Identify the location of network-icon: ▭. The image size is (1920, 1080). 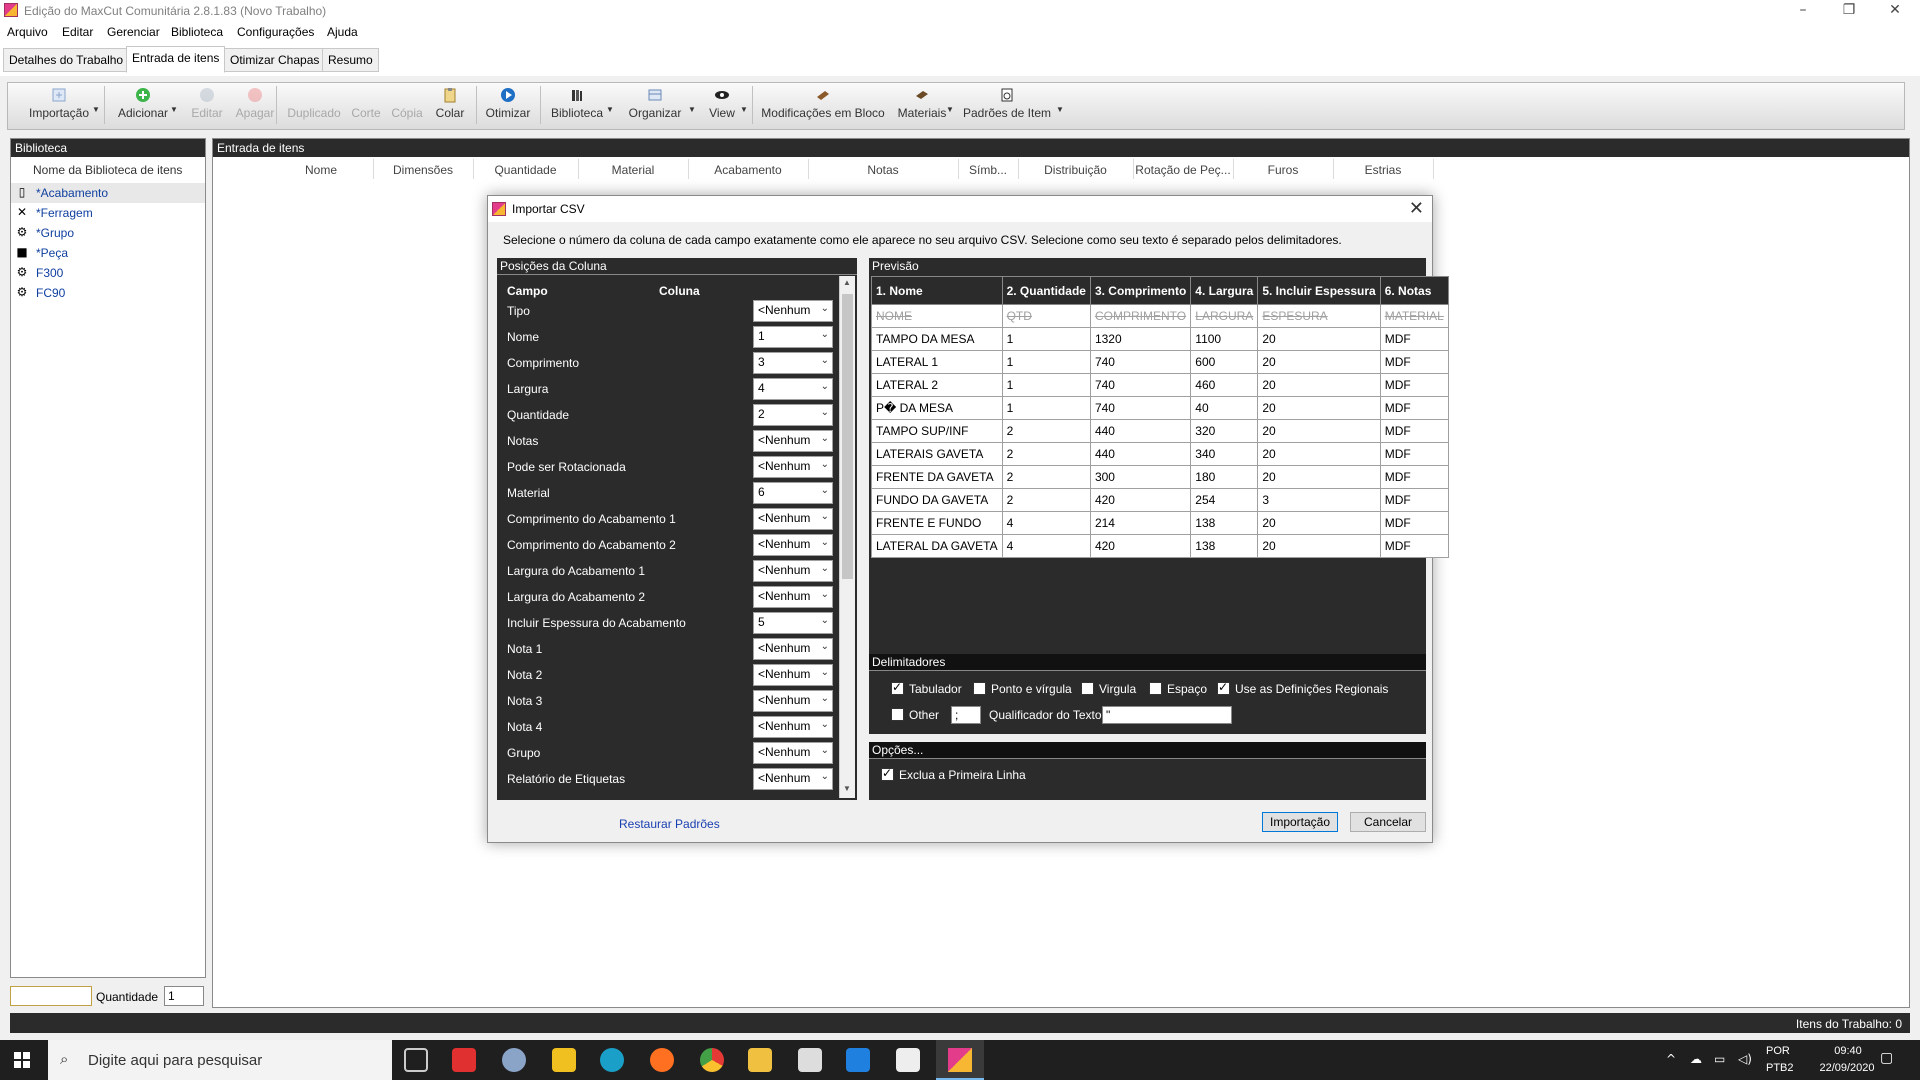
(1719, 1059).